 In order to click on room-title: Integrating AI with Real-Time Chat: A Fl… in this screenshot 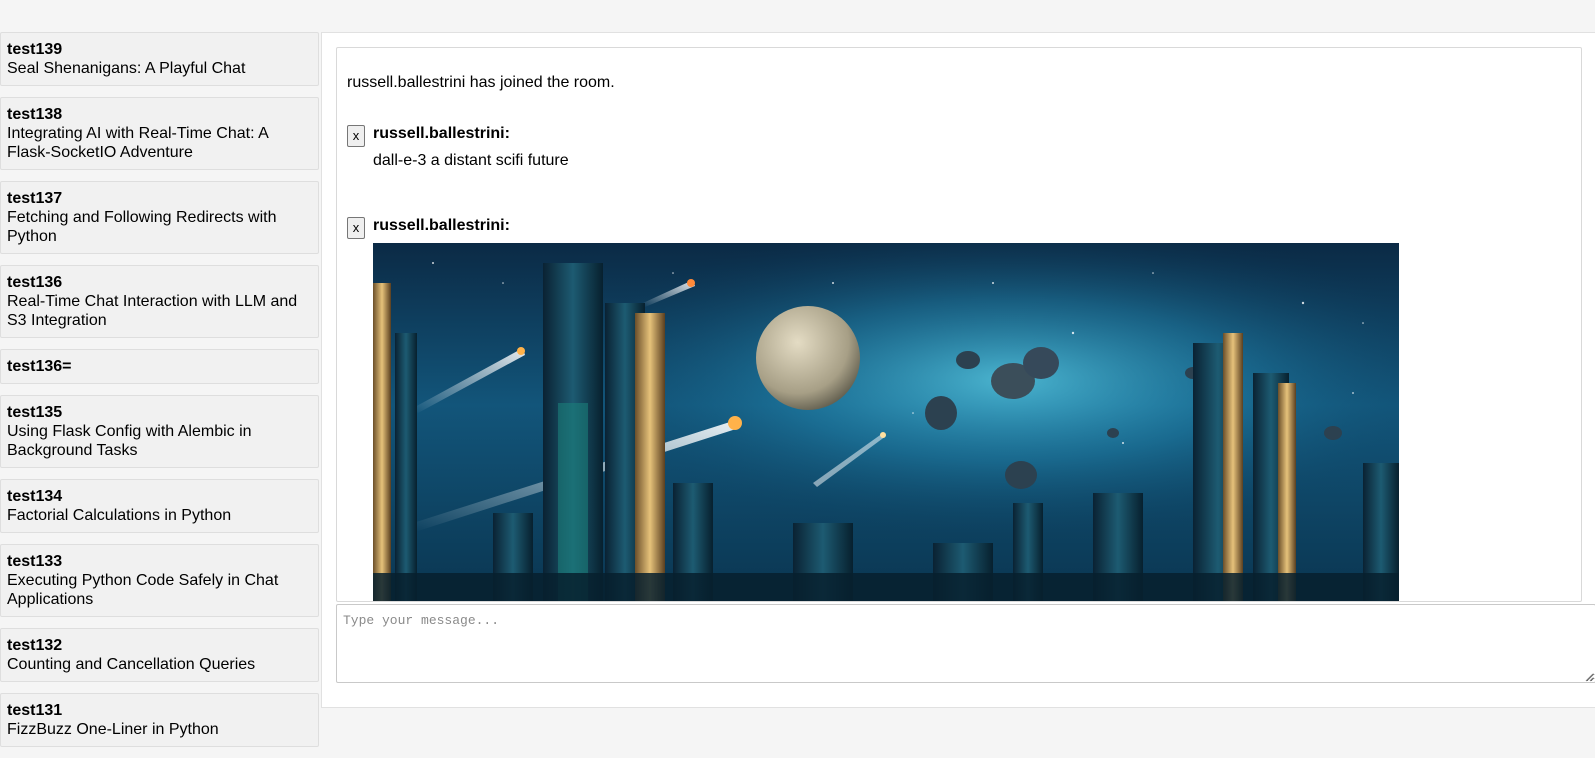, I will do `click(137, 143)`.